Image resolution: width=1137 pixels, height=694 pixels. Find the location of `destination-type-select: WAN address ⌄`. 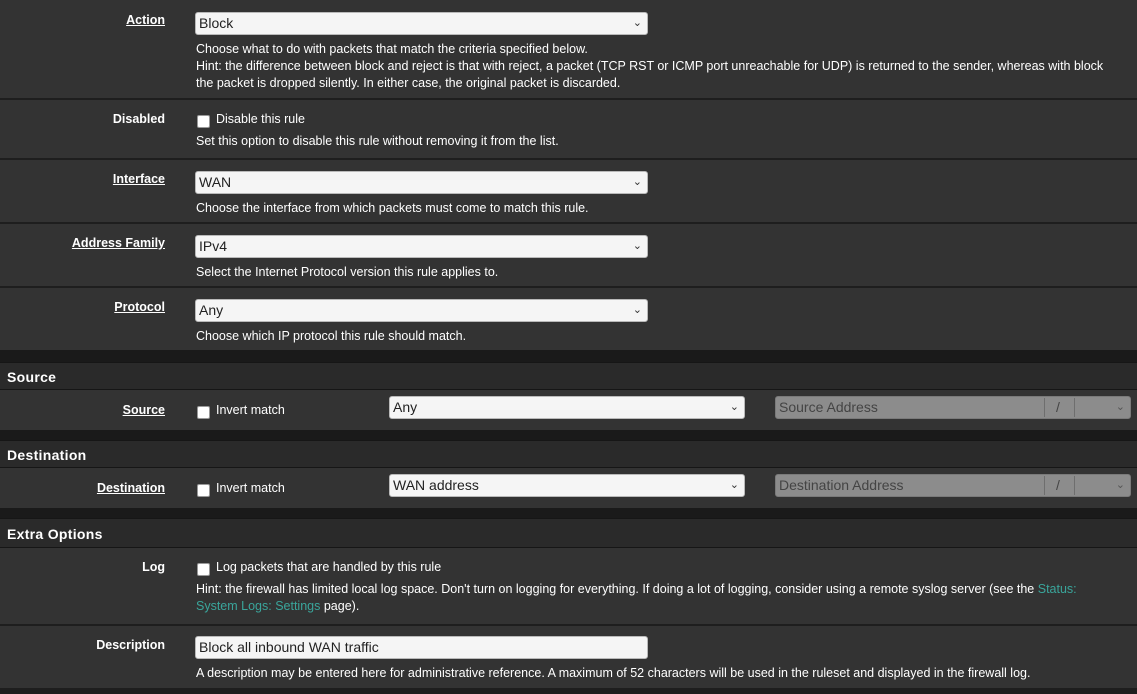

destination-type-select: WAN address ⌄ is located at coordinates (567, 485).